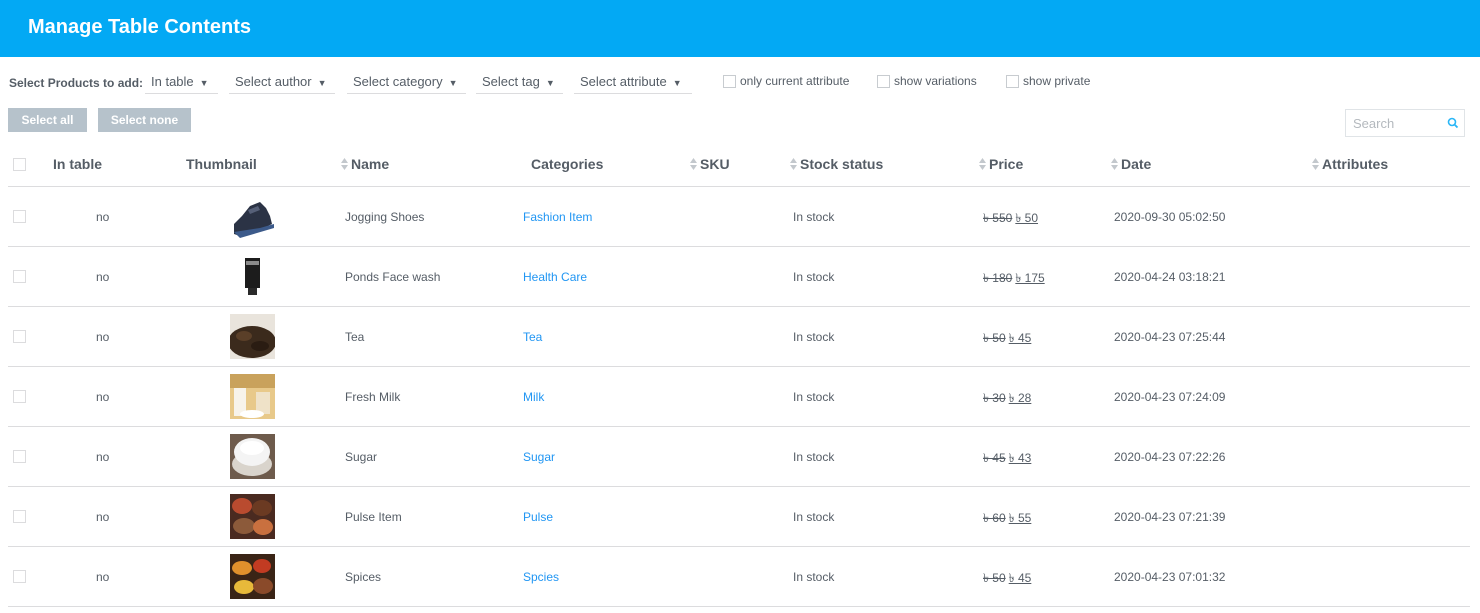 This screenshot has width=1480, height=613. Describe the element at coordinates (883, 81) in the screenshot. I see `show-variations-checkbox` at that location.